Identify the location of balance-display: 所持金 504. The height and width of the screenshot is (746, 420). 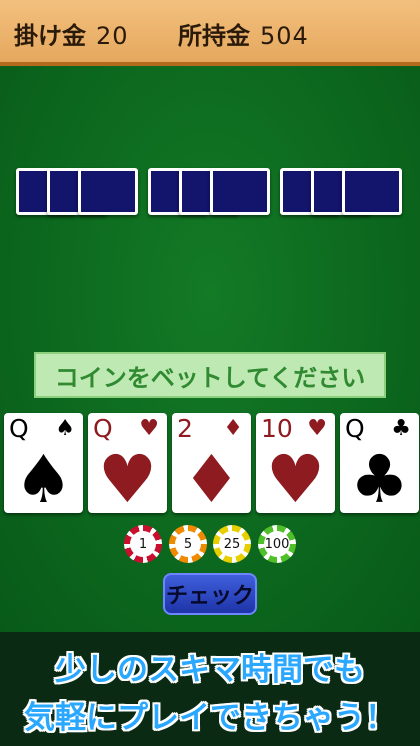
(243, 33).